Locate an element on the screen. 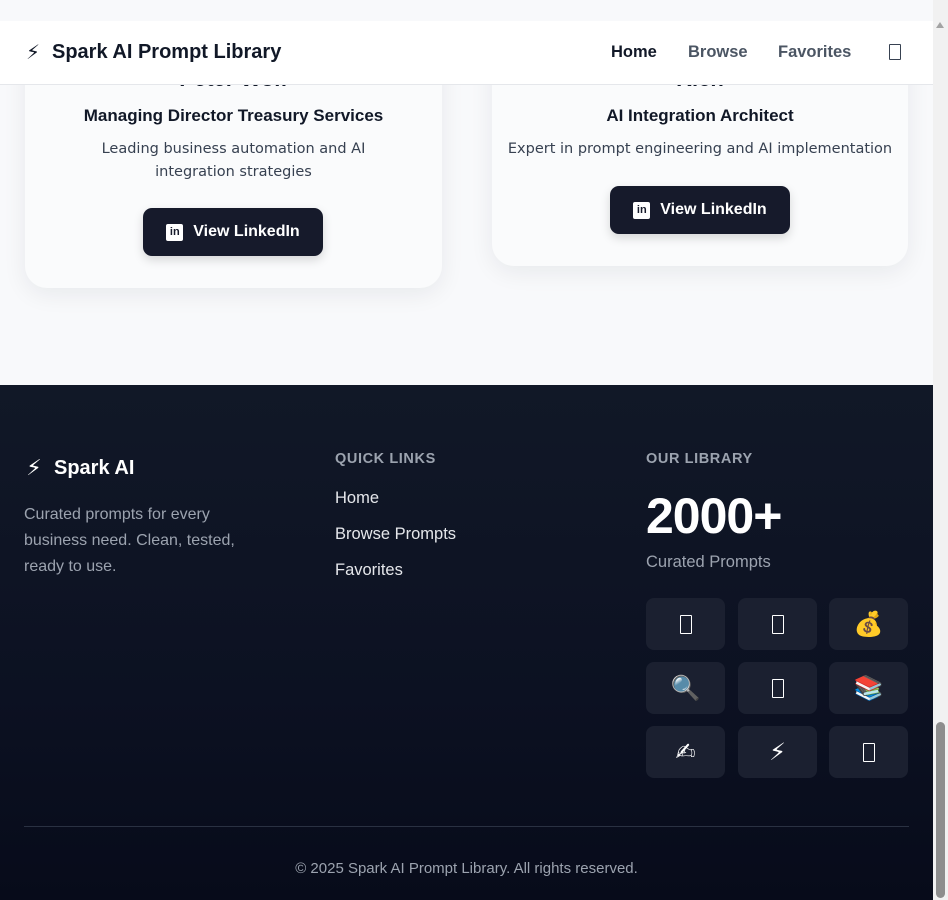 The width and height of the screenshot is (948, 900). footer-link-favorites: Favorites is located at coordinates (369, 570).